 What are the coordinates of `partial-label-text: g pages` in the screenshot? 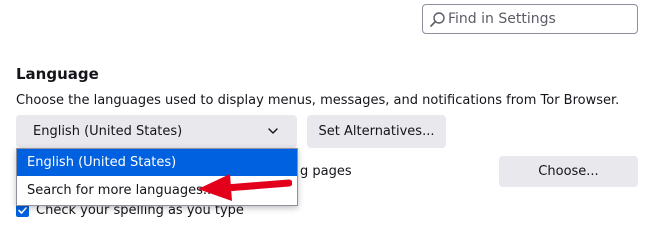 It's located at (326, 171).